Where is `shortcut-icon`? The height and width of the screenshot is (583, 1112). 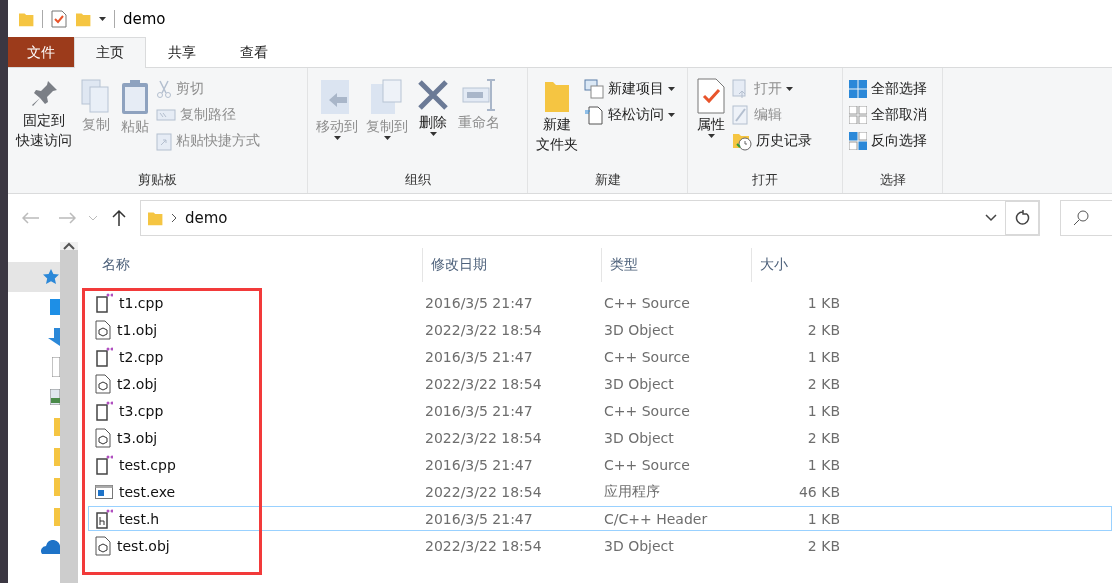
shortcut-icon is located at coordinates (164, 140).